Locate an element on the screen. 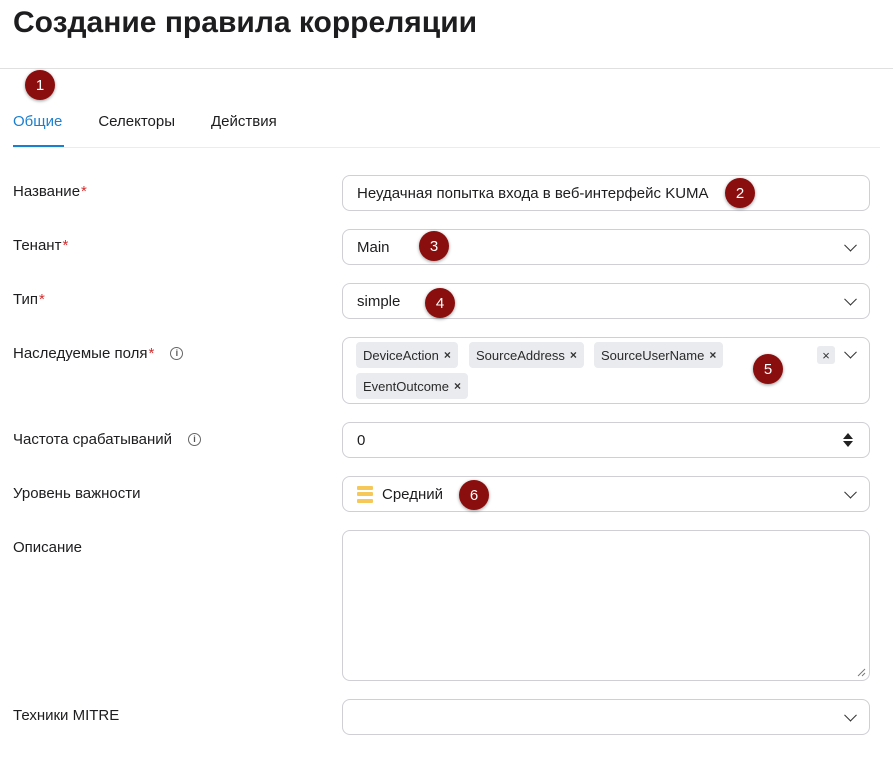  frequency-label-text: Частота срабатываний is located at coordinates (93, 439).